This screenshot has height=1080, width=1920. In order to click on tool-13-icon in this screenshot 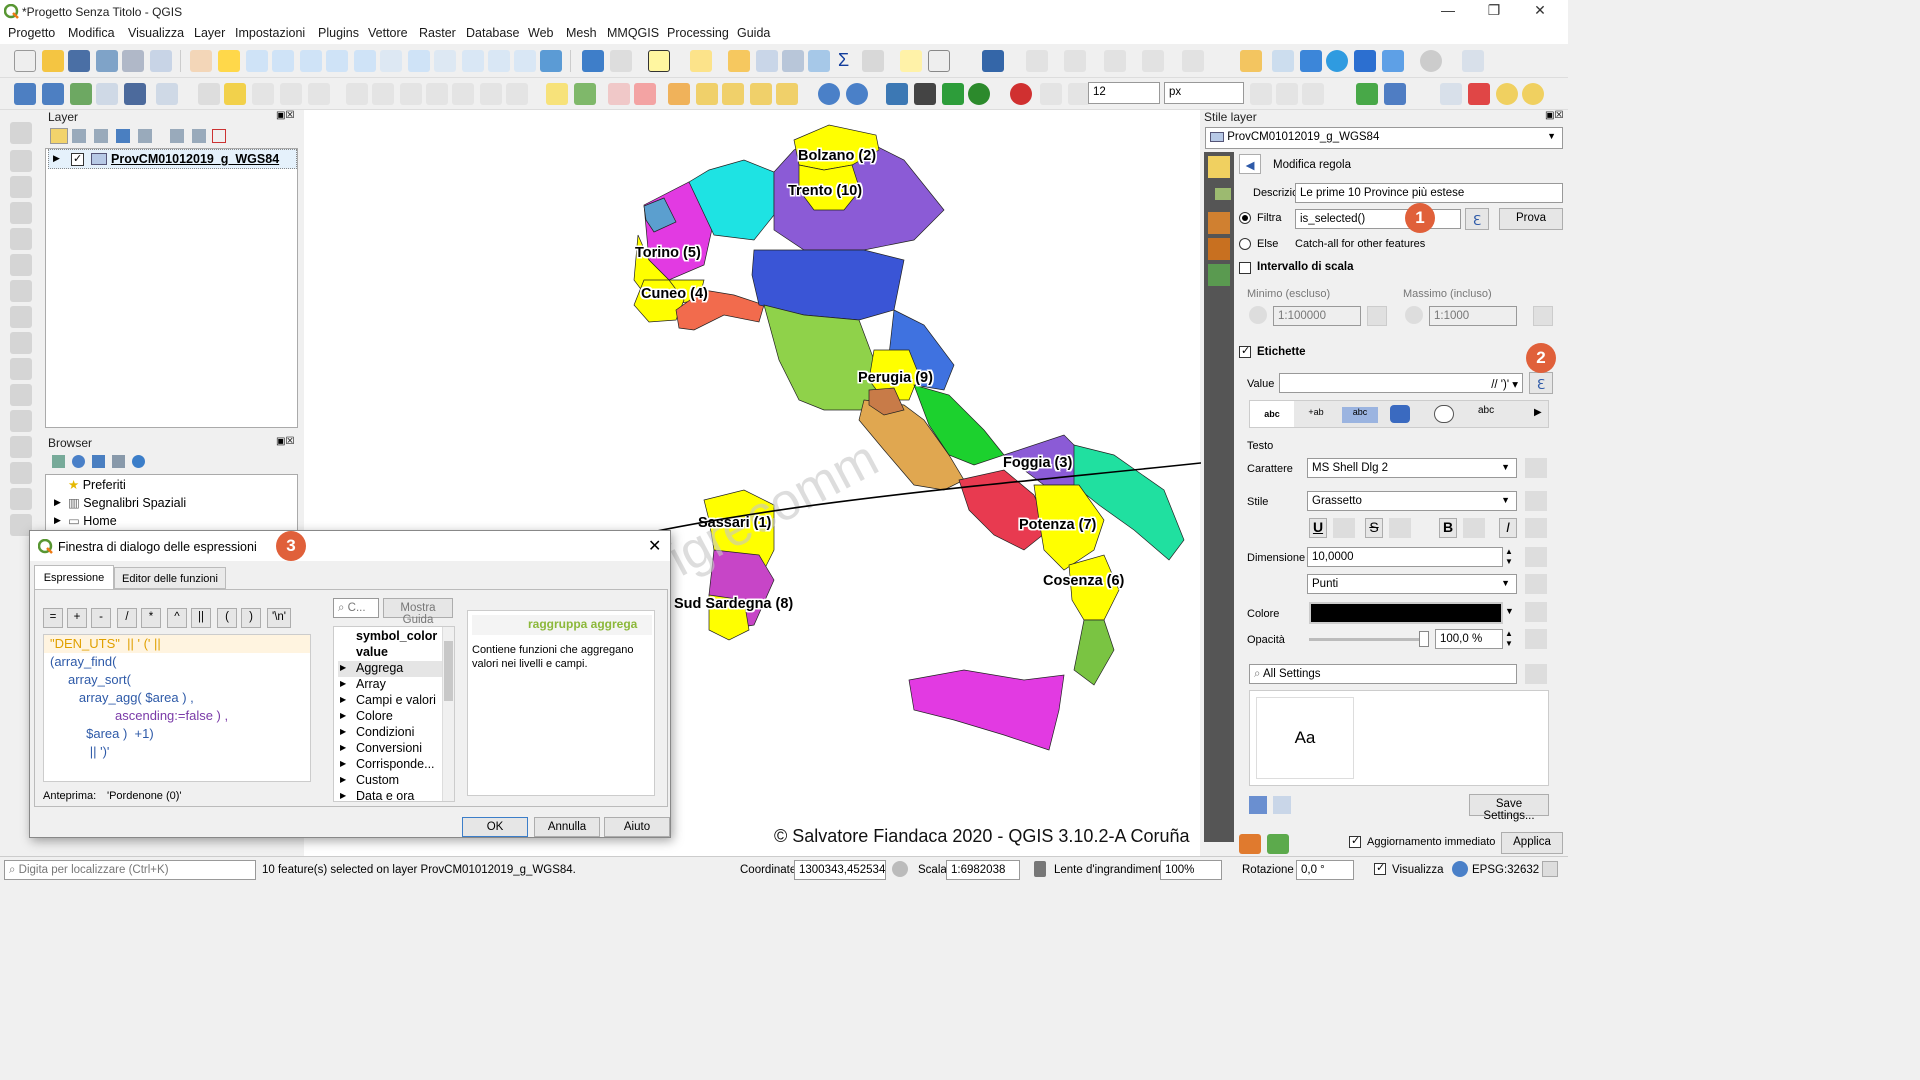, I will do `click(21, 447)`.